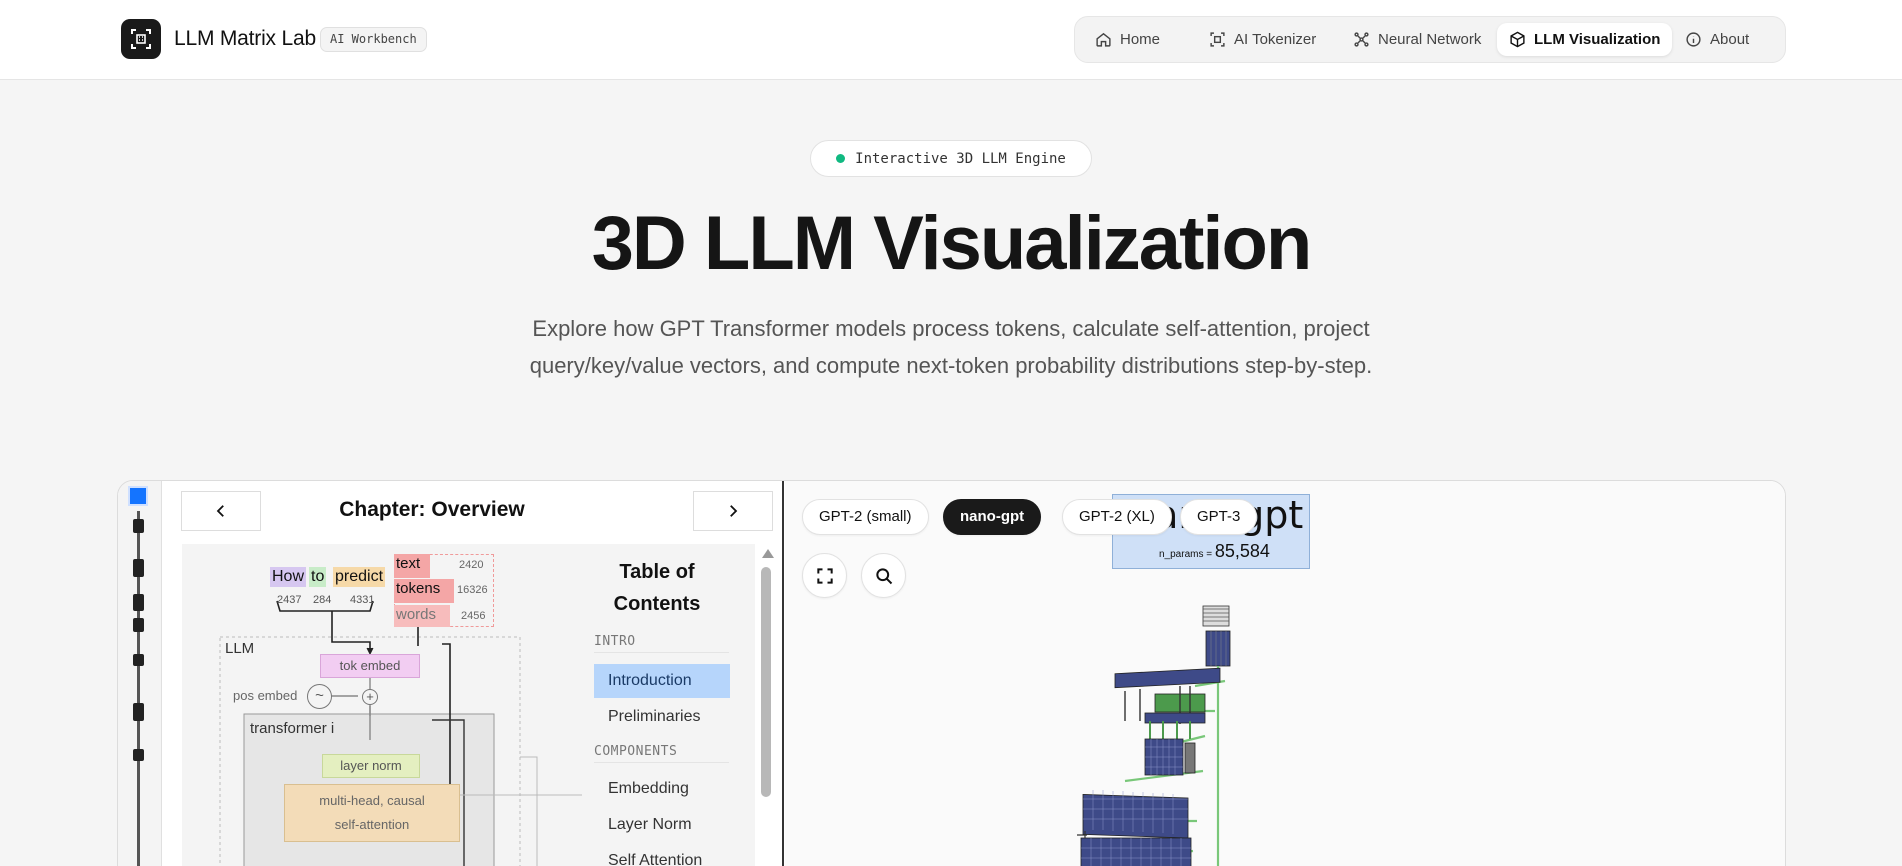 This screenshot has width=1902, height=866. What do you see at coordinates (662, 855) in the screenshot?
I see `toc-item-self-attention: Self Attention` at bounding box center [662, 855].